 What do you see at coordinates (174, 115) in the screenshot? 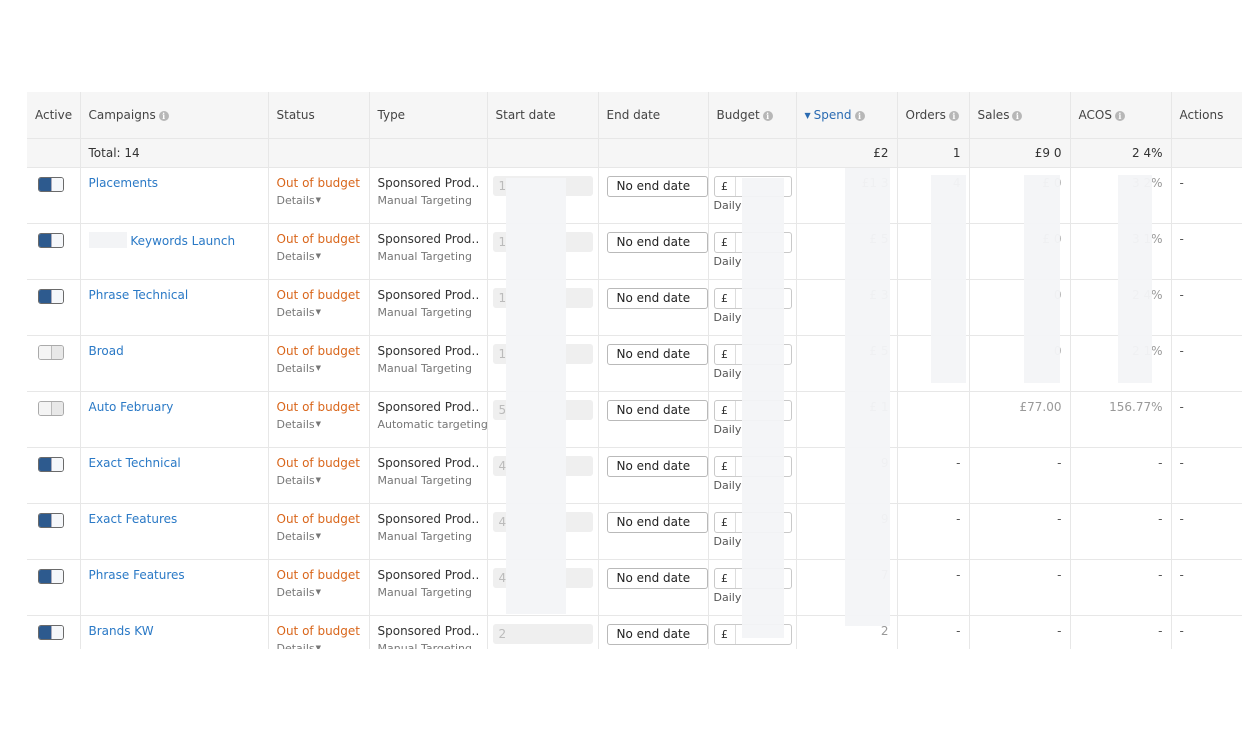
I see `column-header-campaigns: Campaigns i` at bounding box center [174, 115].